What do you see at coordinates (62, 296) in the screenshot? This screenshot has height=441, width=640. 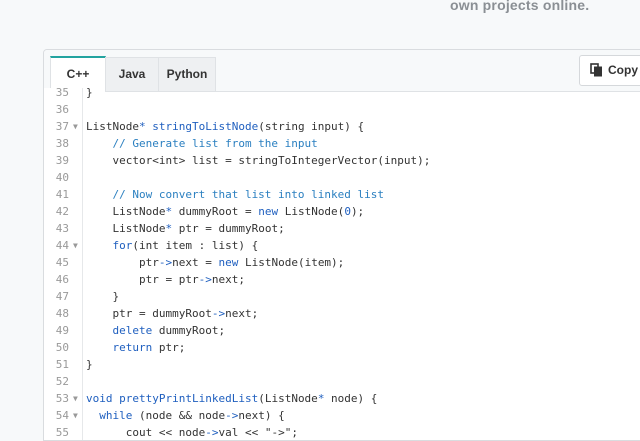 I see `line-number: 47` at bounding box center [62, 296].